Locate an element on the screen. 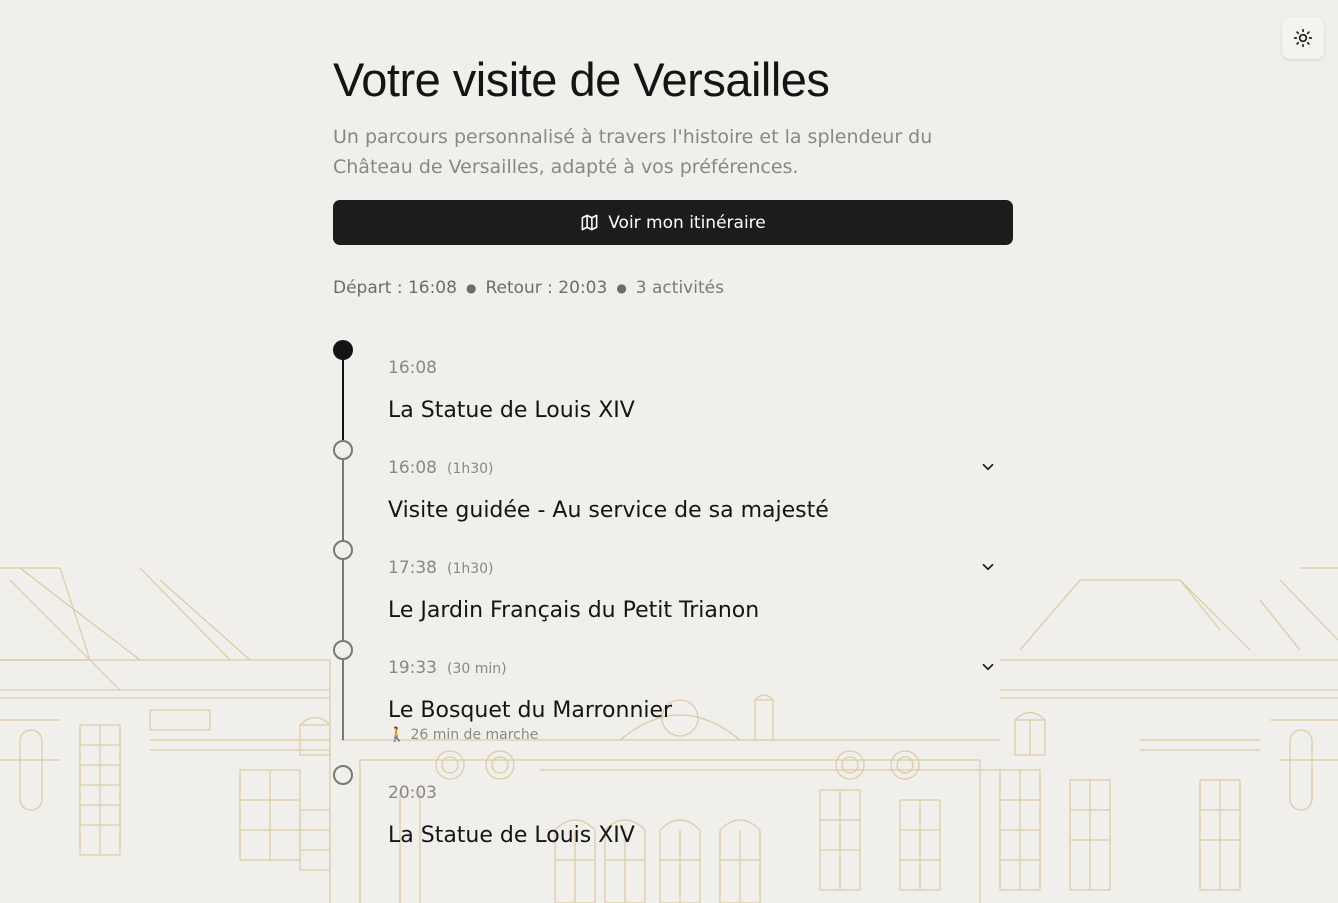  timeline-node-start is located at coordinates (343, 350).